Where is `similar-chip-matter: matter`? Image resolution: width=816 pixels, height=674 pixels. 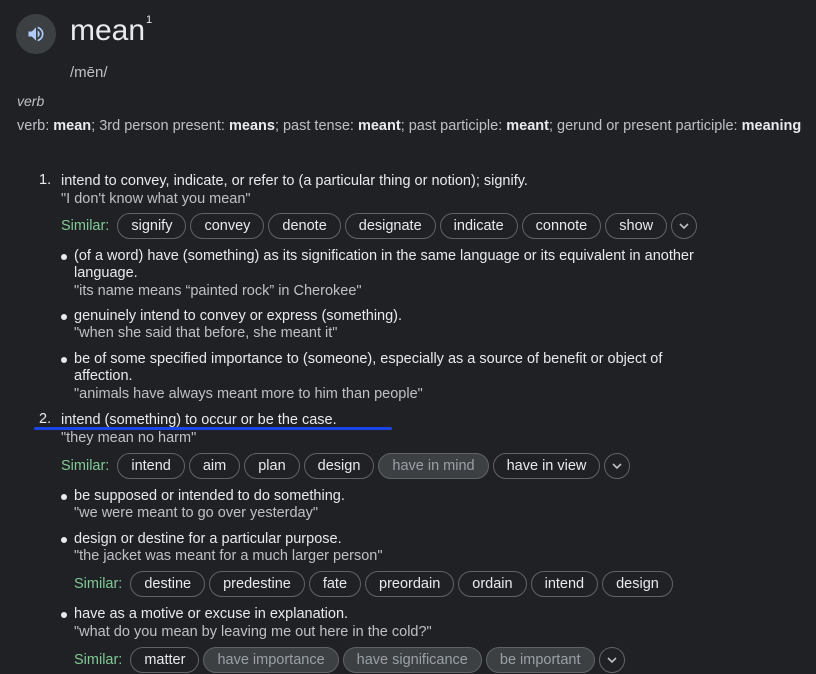 similar-chip-matter: matter is located at coordinates (165, 660).